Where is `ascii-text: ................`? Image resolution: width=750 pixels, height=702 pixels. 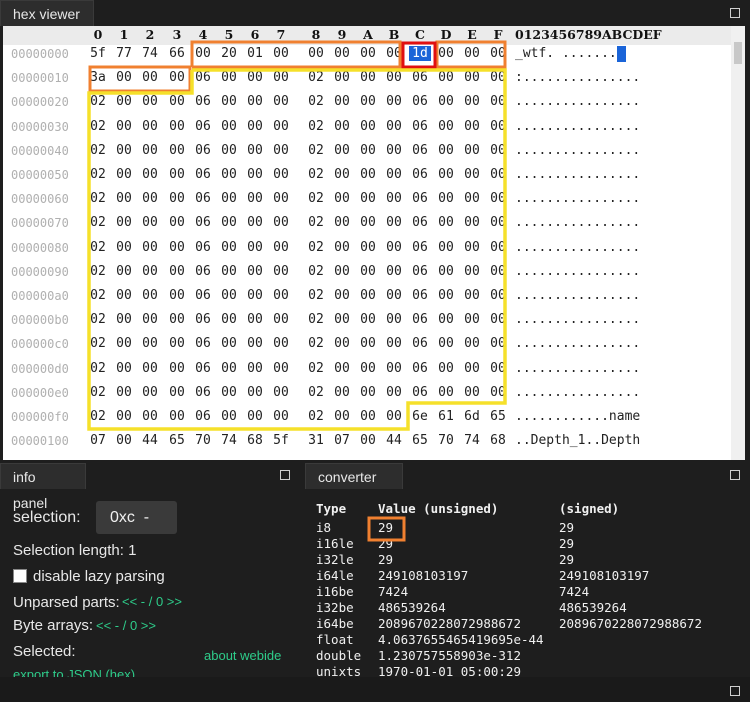 ascii-text: ................ is located at coordinates (577, 319).